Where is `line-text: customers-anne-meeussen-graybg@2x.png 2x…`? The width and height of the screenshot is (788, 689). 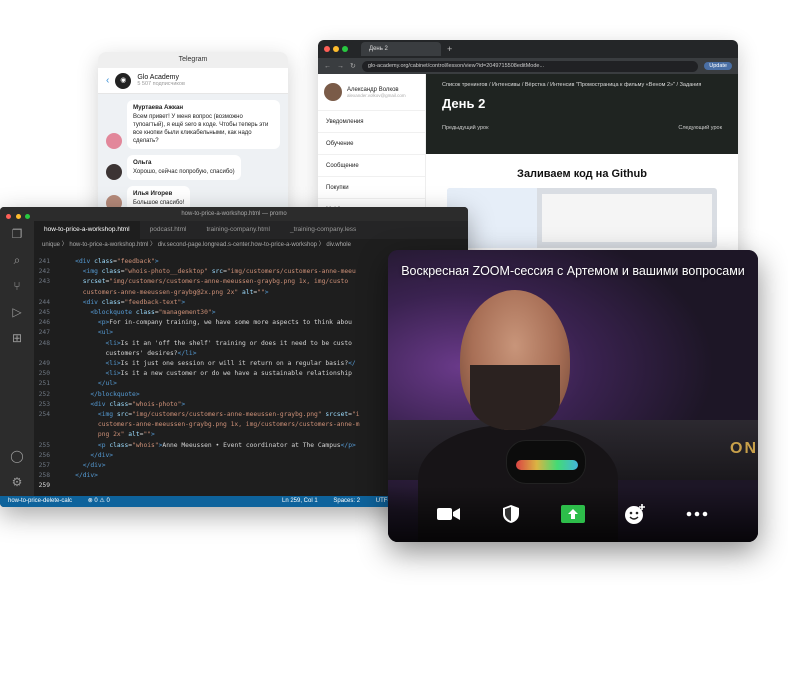
line-text: customers-anne-meeussen-graybg@2x.png 2x… is located at coordinates (175, 292).